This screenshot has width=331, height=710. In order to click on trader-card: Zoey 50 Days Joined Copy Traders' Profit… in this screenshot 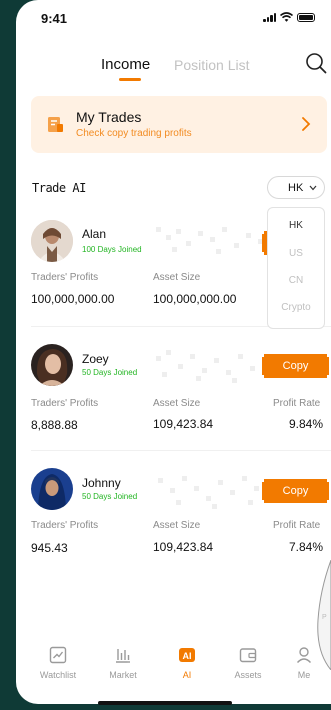, I will do `click(173, 395)`.